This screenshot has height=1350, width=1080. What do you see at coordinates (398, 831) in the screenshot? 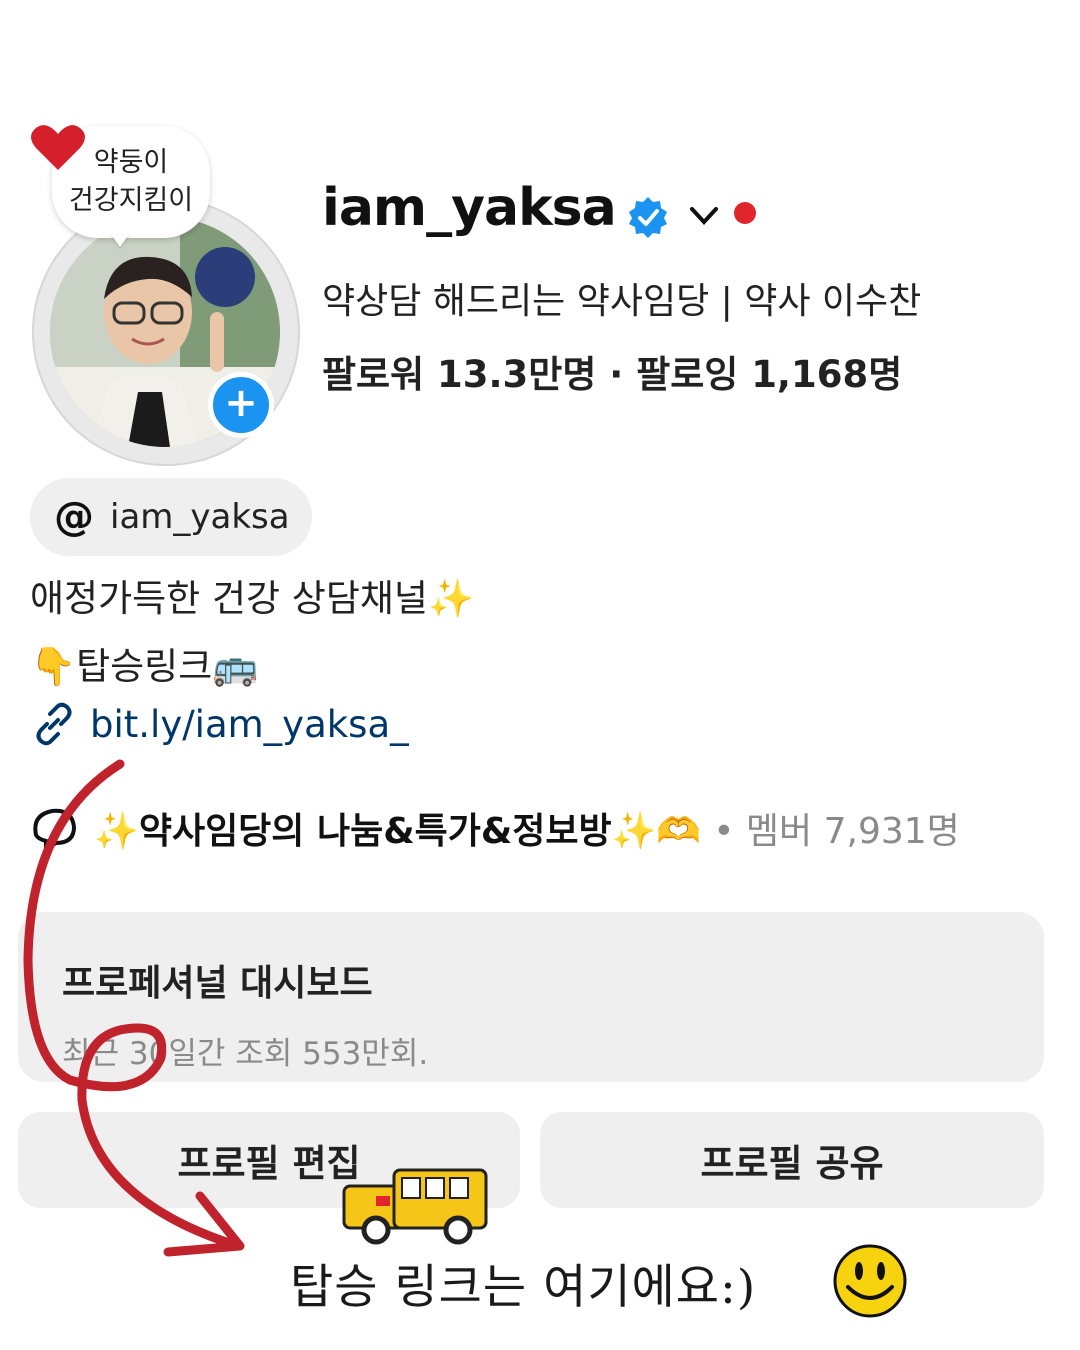
I see `channel-name: ✨약사임당의 나눔&특가&정보방✨🫶` at bounding box center [398, 831].